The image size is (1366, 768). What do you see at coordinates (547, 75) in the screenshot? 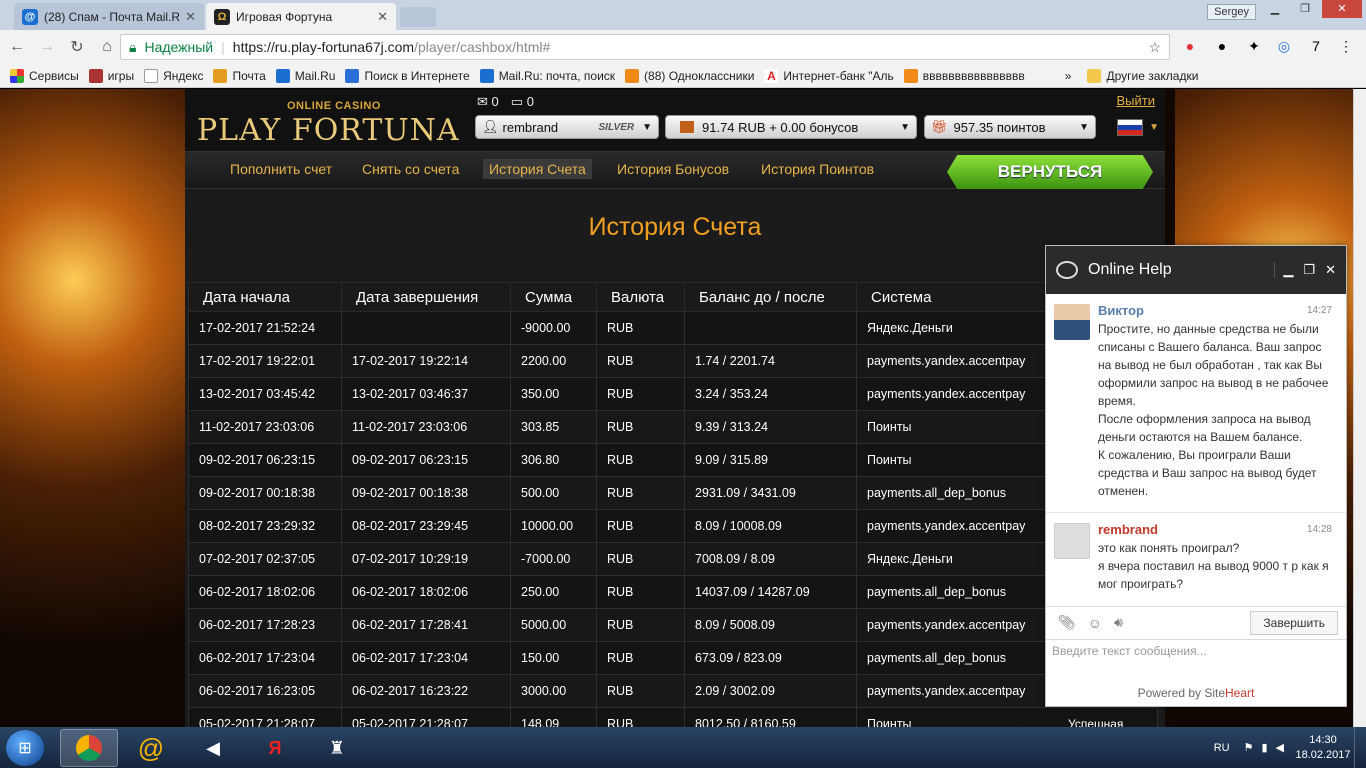
I see `bookmark-mailru-search: Mail.Ru: почта, поиск` at bounding box center [547, 75].